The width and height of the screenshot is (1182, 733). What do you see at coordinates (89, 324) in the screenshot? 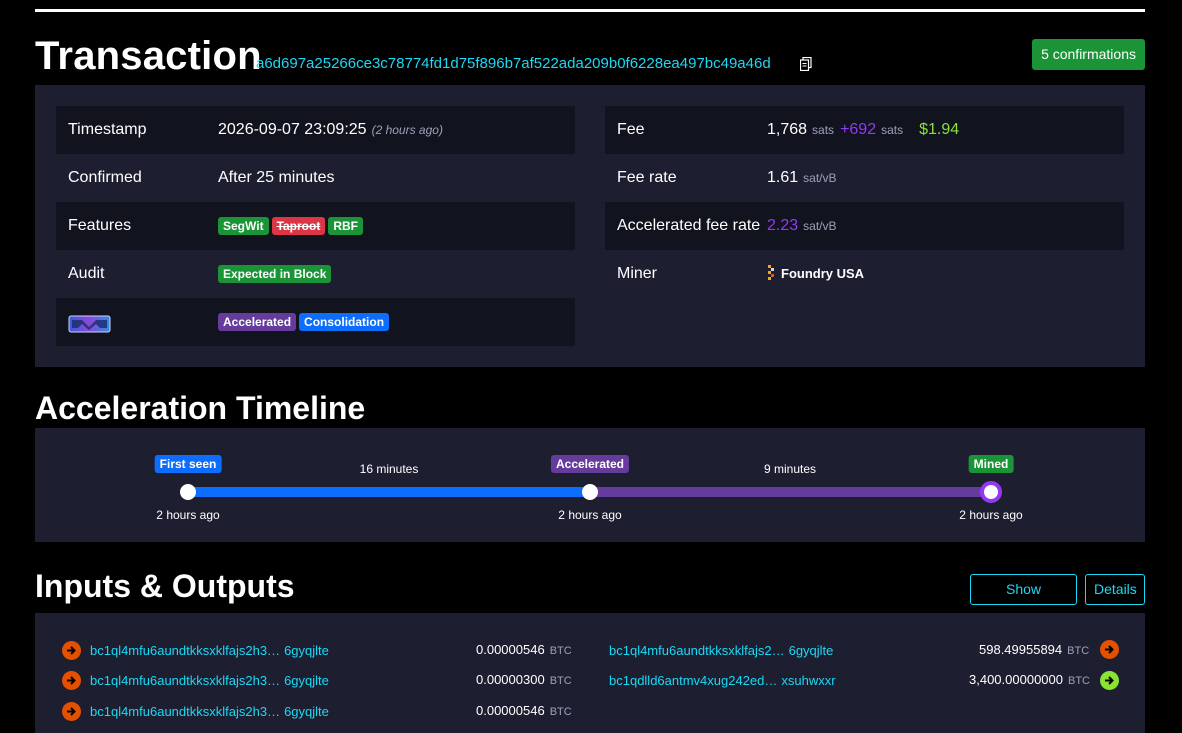
I see `accelerator-logo-icon` at bounding box center [89, 324].